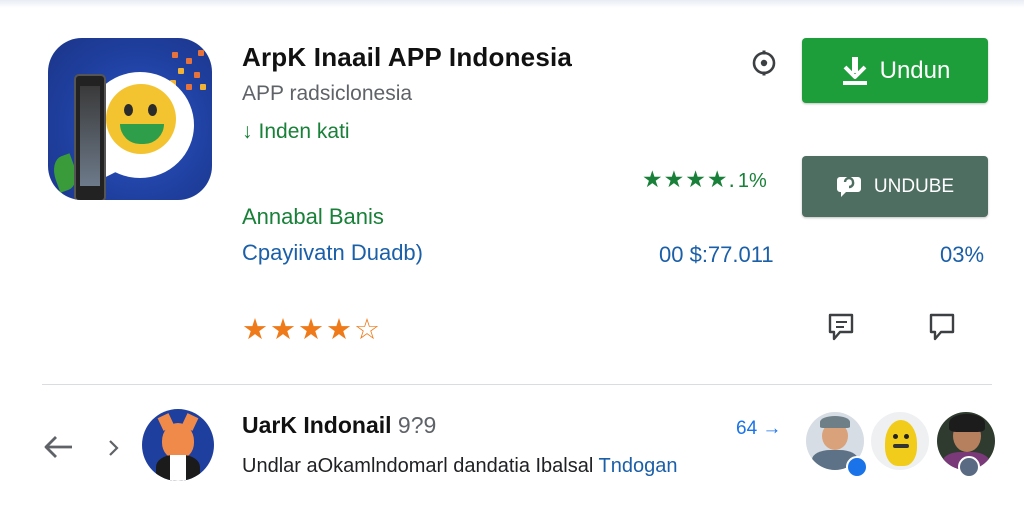 The image size is (1024, 512). Describe the element at coordinates (857, 467) in the screenshot. I see `verified-badge-icon` at that location.